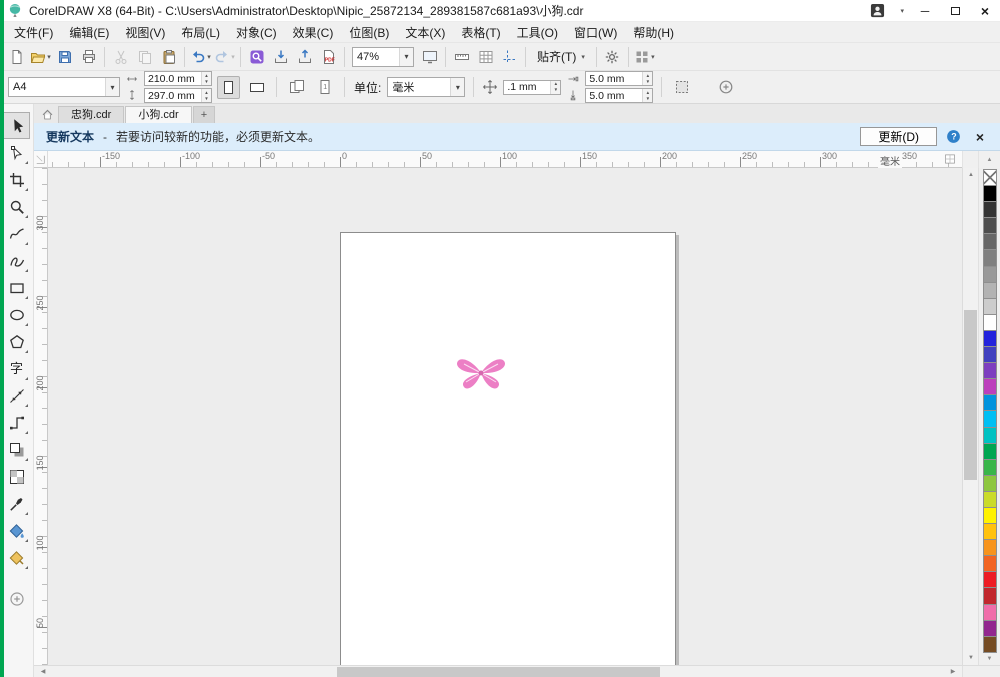 The height and width of the screenshot is (677, 1000). Describe the element at coordinates (16, 314) in the screenshot. I see `ellipse-tool` at that location.